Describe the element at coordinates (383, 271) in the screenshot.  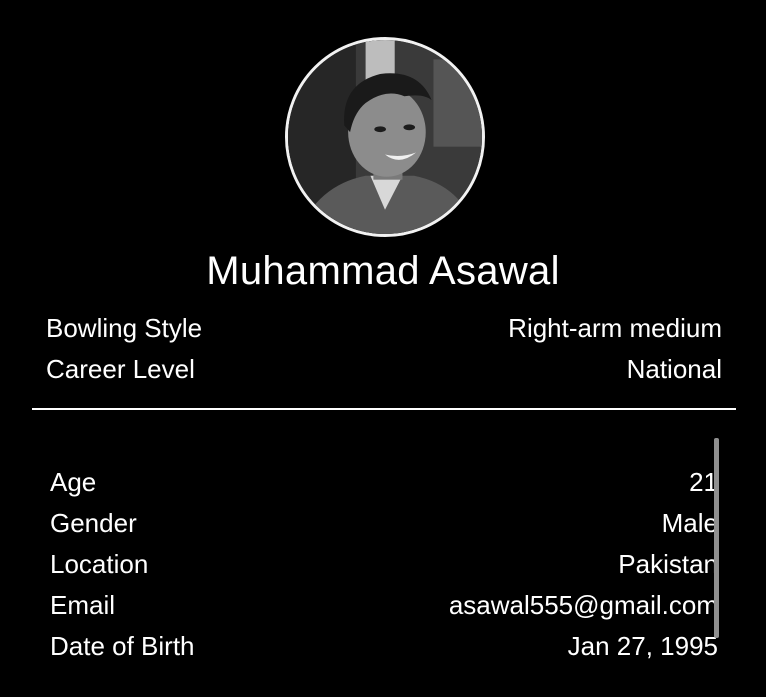
I see `player-name: Muhammad Asawal` at that location.